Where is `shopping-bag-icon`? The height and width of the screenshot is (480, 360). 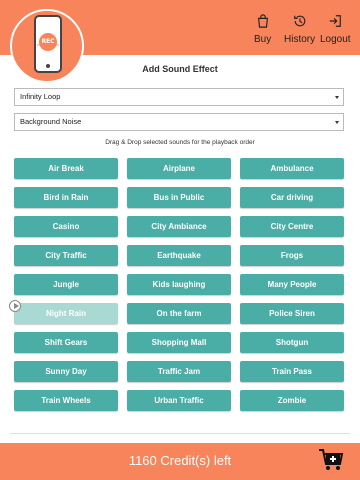 shopping-bag-icon is located at coordinates (262, 21).